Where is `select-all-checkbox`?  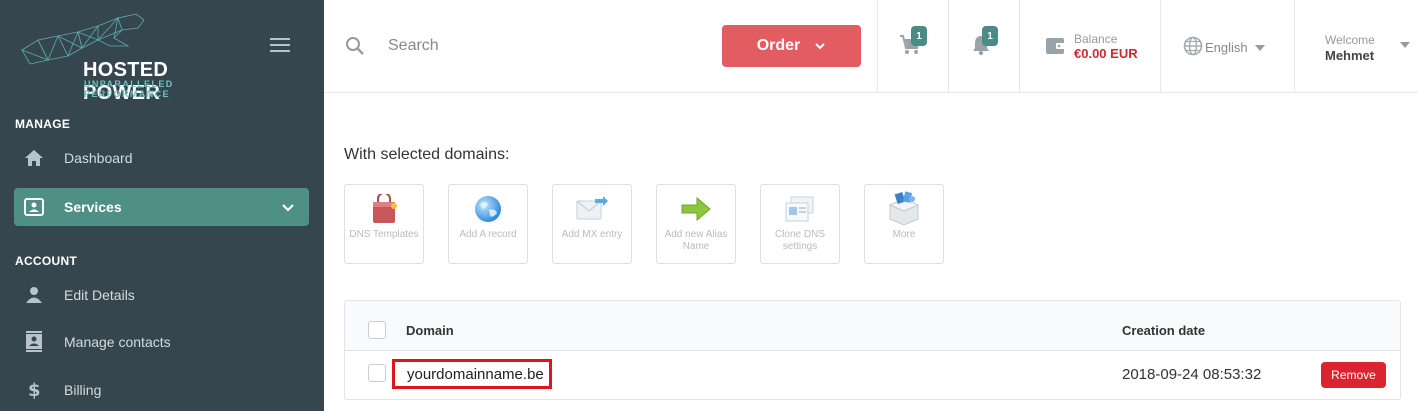 select-all-checkbox is located at coordinates (377, 330).